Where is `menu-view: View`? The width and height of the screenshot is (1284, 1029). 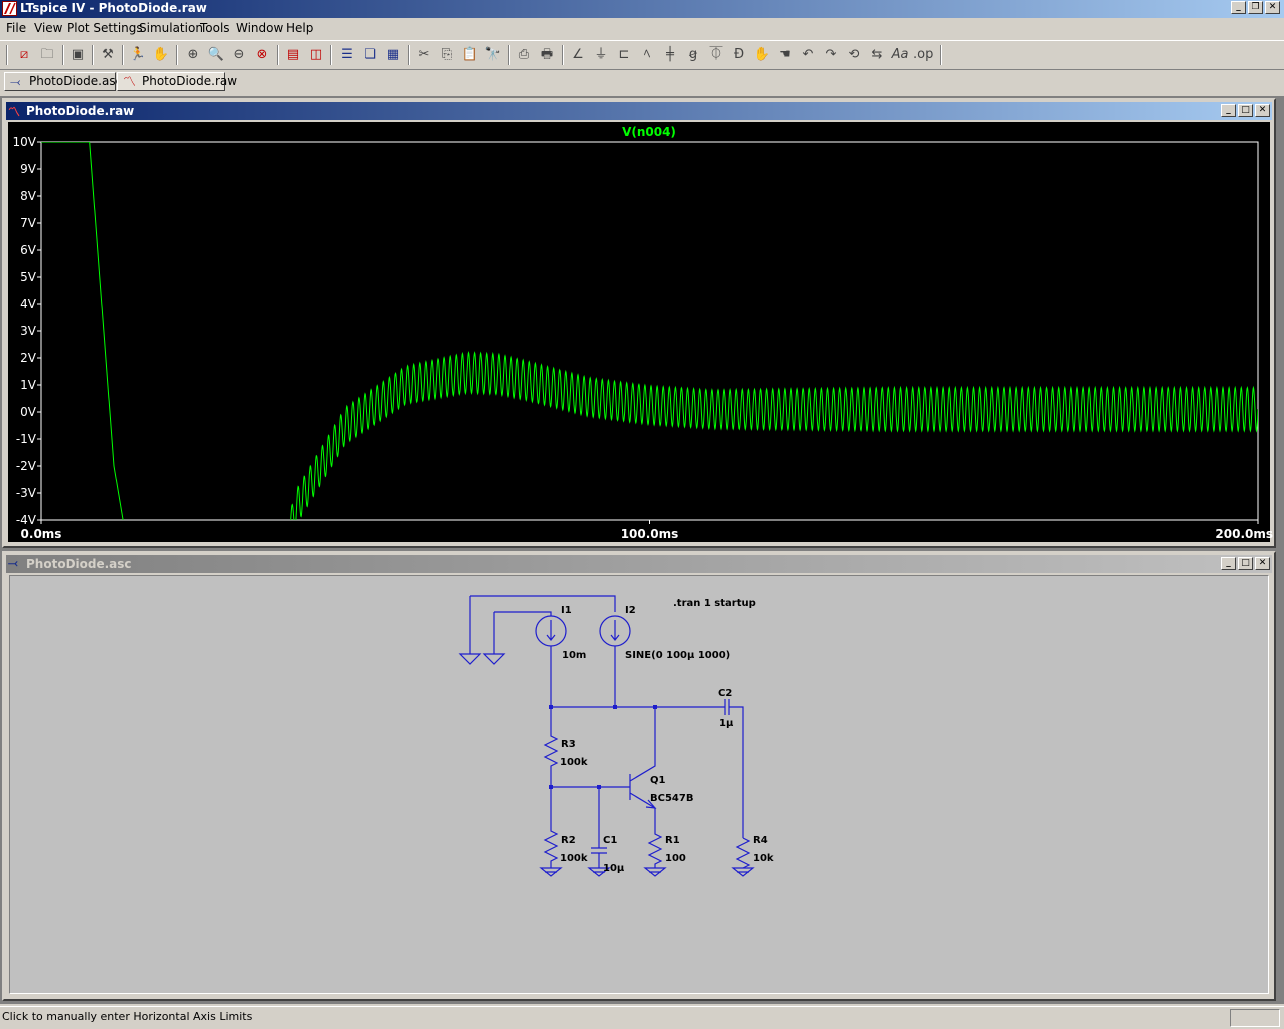 menu-view: View is located at coordinates (48, 28).